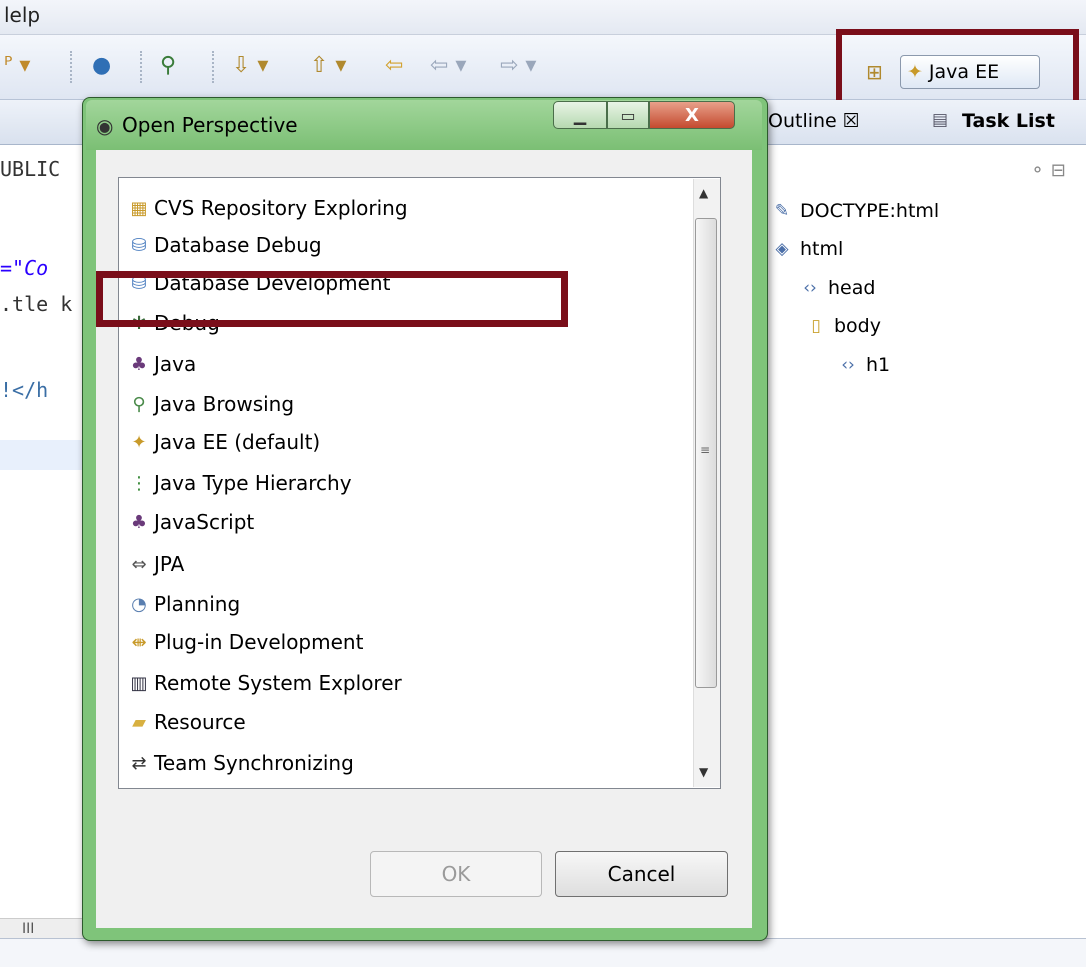 The width and height of the screenshot is (1086, 967). What do you see at coordinates (105, 126) in the screenshot?
I see `perspective-icon: ◉` at bounding box center [105, 126].